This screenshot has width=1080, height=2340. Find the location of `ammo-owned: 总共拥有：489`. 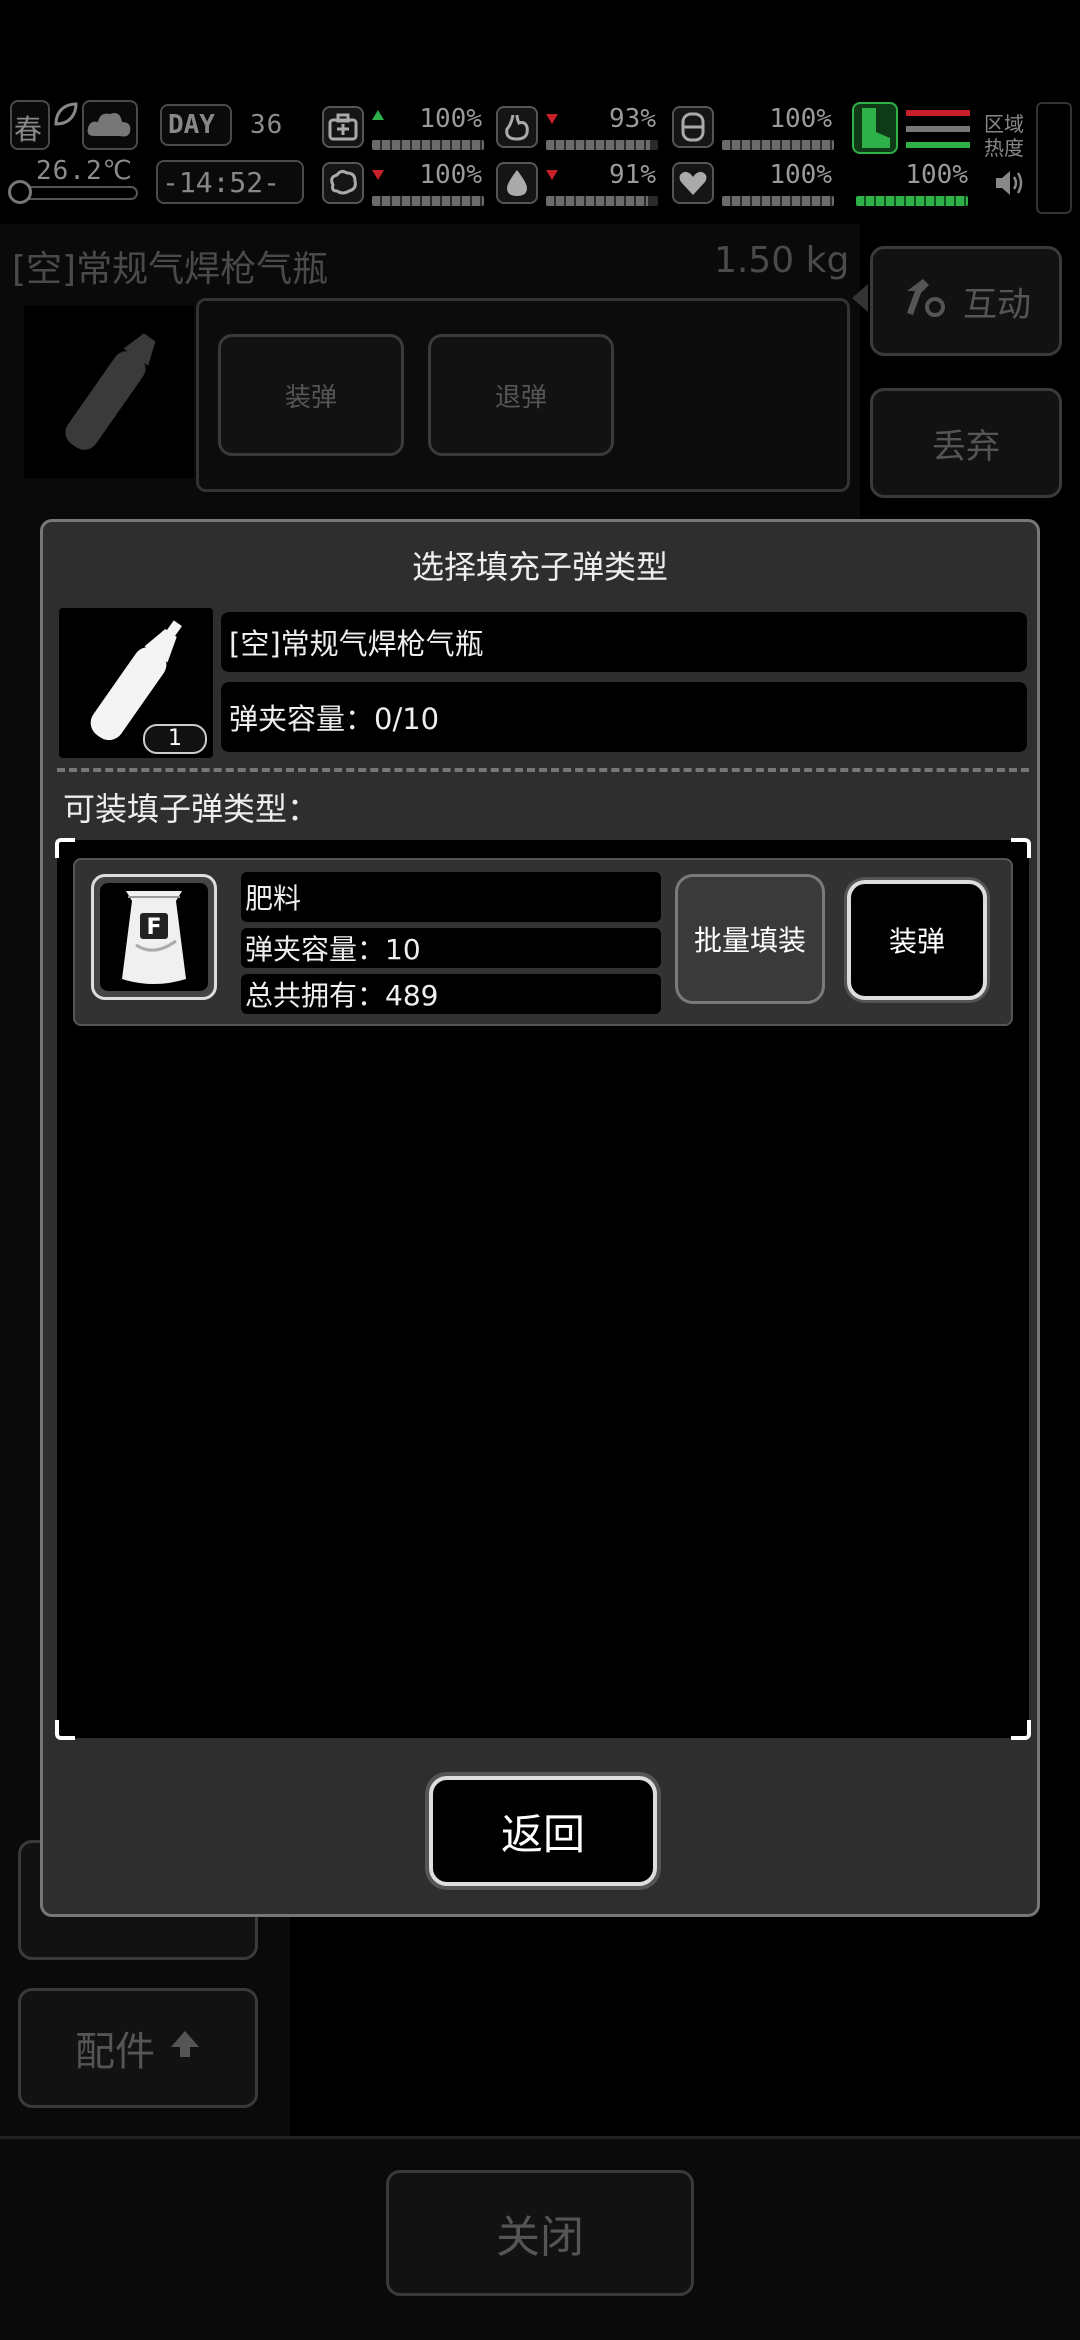

ammo-owned: 总共拥有：489 is located at coordinates (451, 994).